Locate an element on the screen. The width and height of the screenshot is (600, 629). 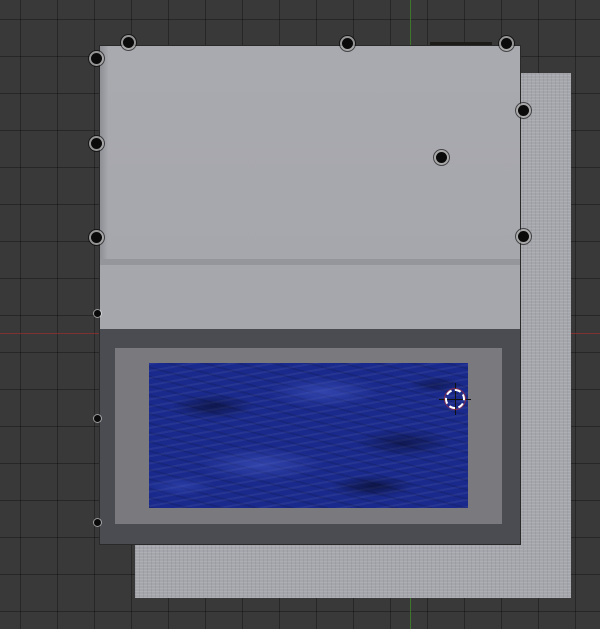
3d-cursor-ring is located at coordinates (455, 399).